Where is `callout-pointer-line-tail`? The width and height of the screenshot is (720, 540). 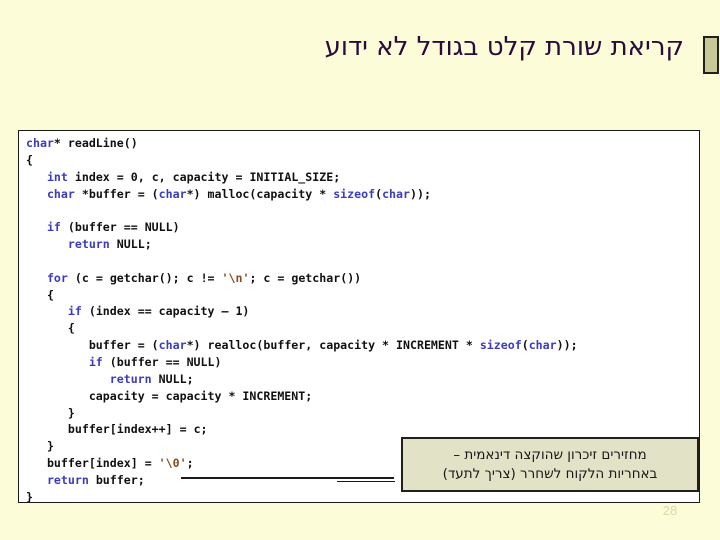 callout-pointer-line-tail is located at coordinates (366, 481).